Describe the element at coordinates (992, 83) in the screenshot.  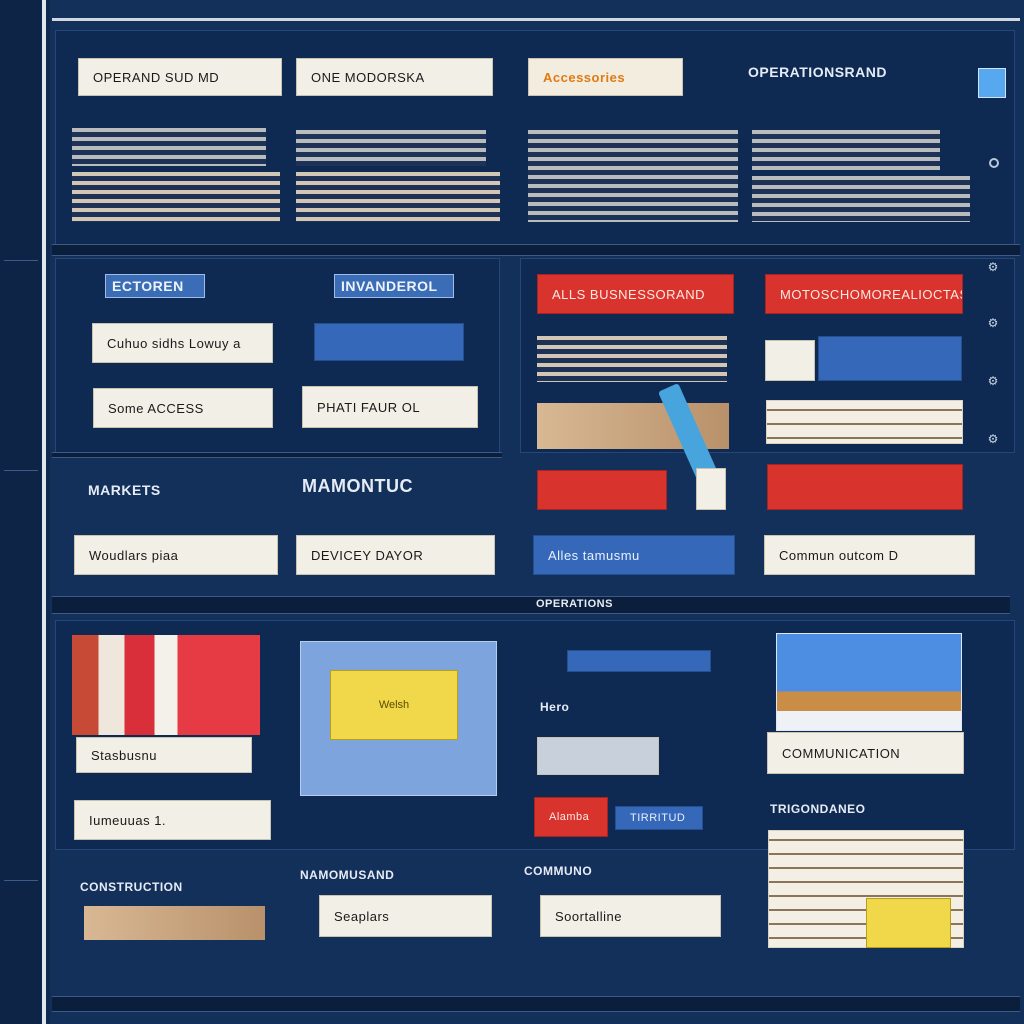
I see `square-icon` at that location.